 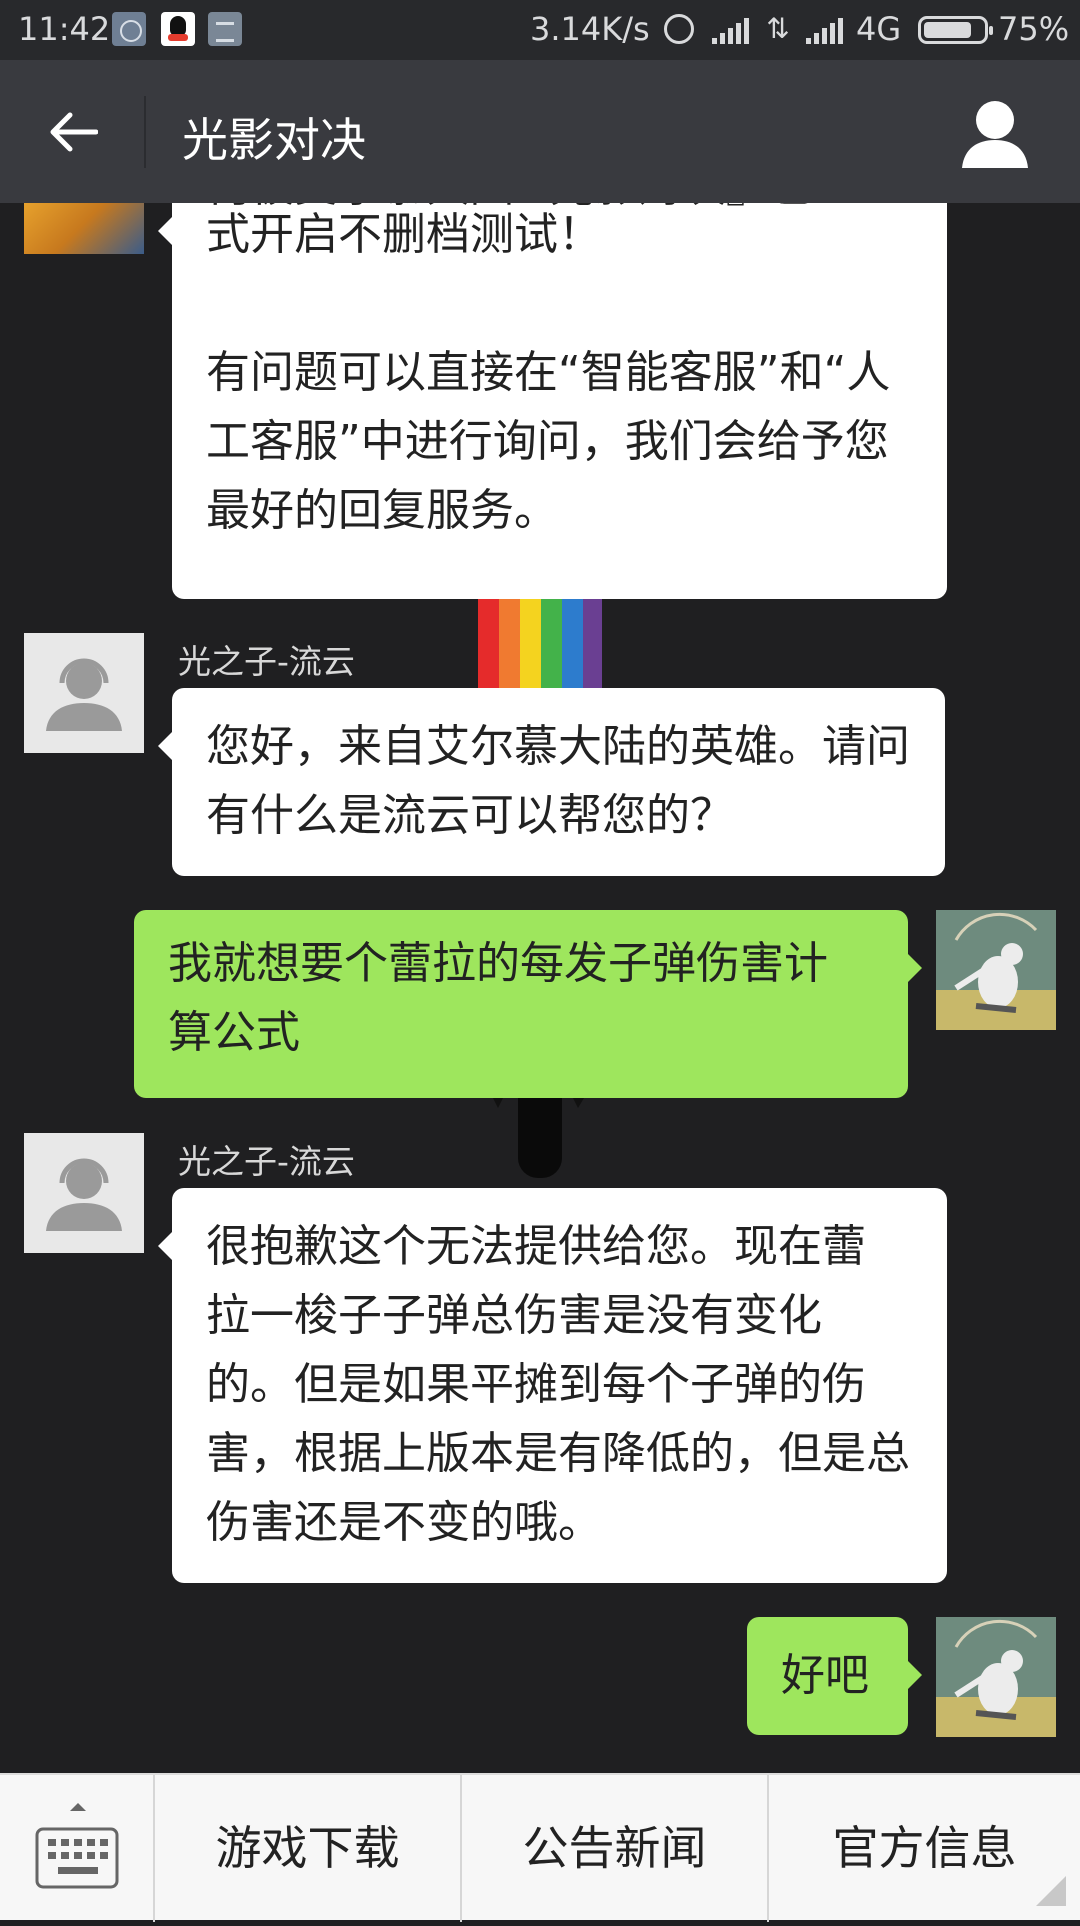 What do you see at coordinates (470, 815) in the screenshot?
I see `message-line: 有什么是流云可以帮您的？` at bounding box center [470, 815].